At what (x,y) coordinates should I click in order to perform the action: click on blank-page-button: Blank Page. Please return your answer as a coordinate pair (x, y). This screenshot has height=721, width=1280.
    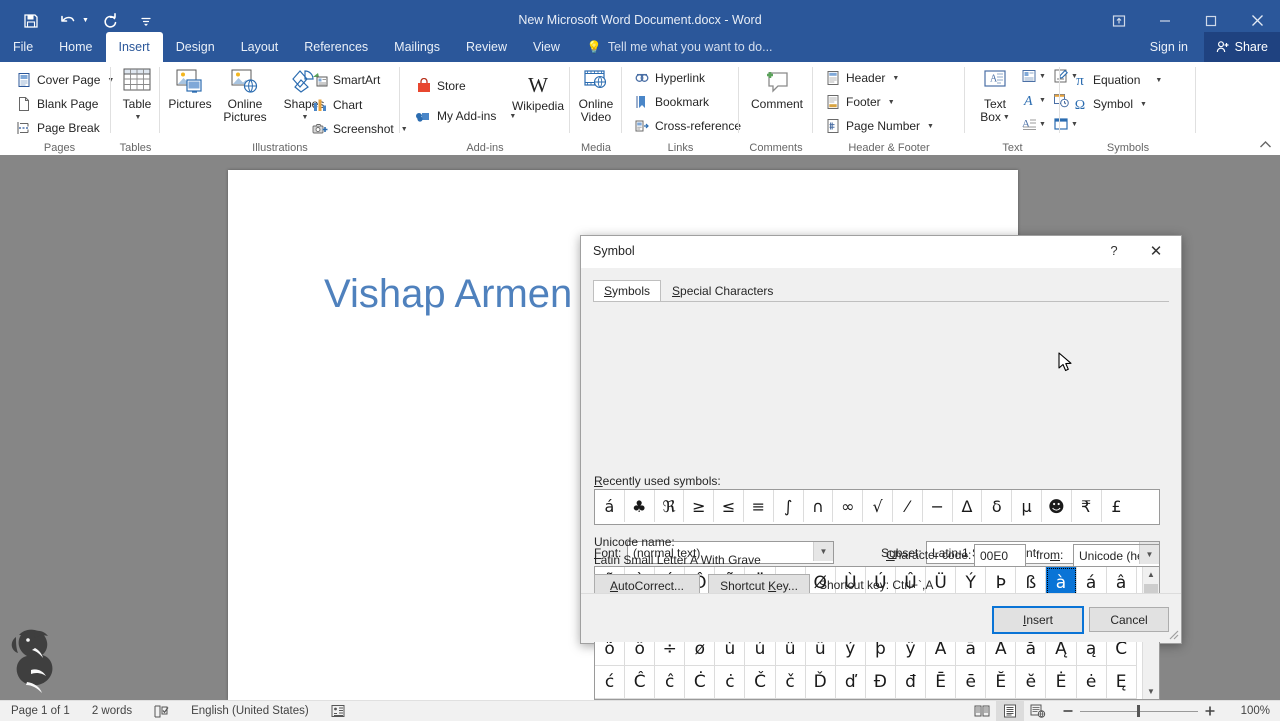
    Looking at the image, I should click on (57, 104).